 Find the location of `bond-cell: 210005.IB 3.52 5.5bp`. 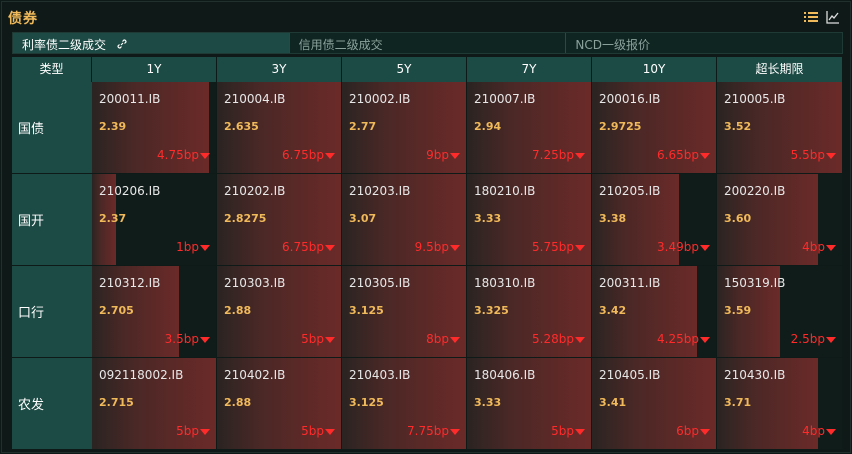

bond-cell: 210005.IB 3.52 5.5bp is located at coordinates (780, 128).